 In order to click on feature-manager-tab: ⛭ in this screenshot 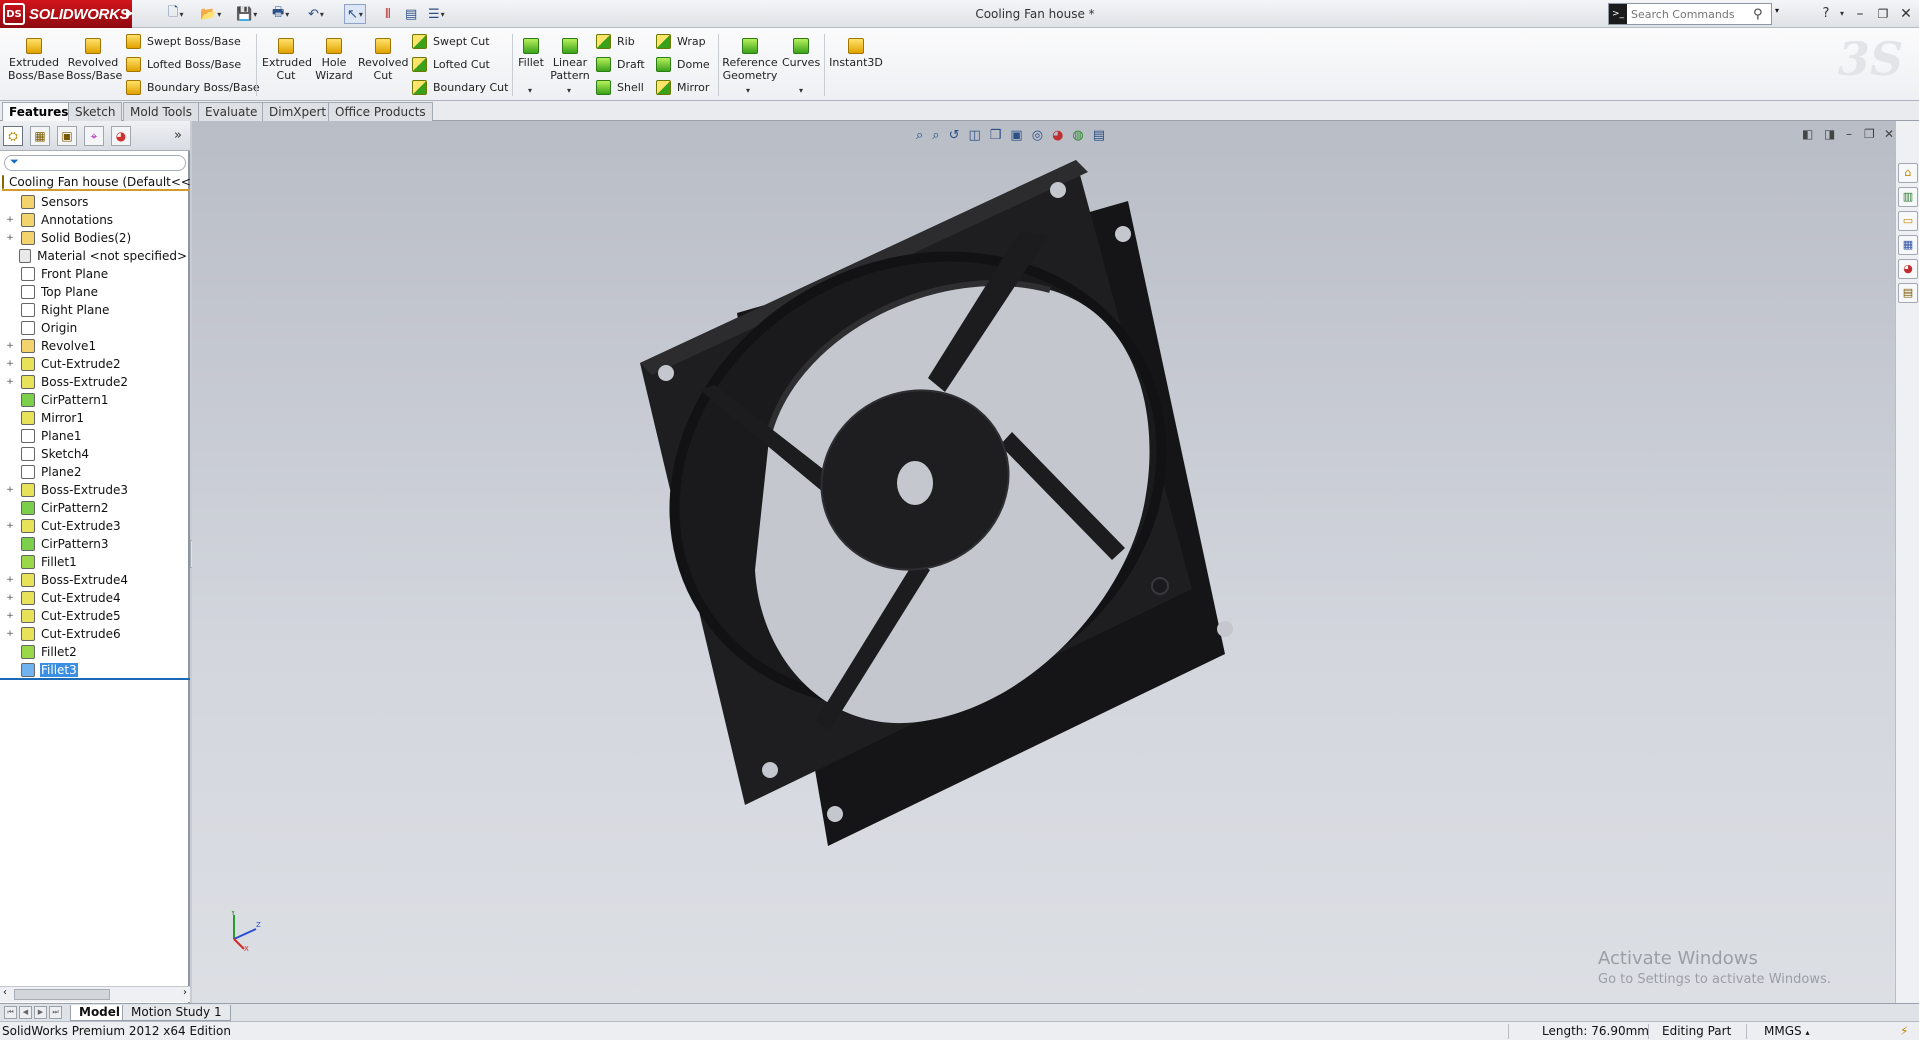, I will do `click(13, 136)`.